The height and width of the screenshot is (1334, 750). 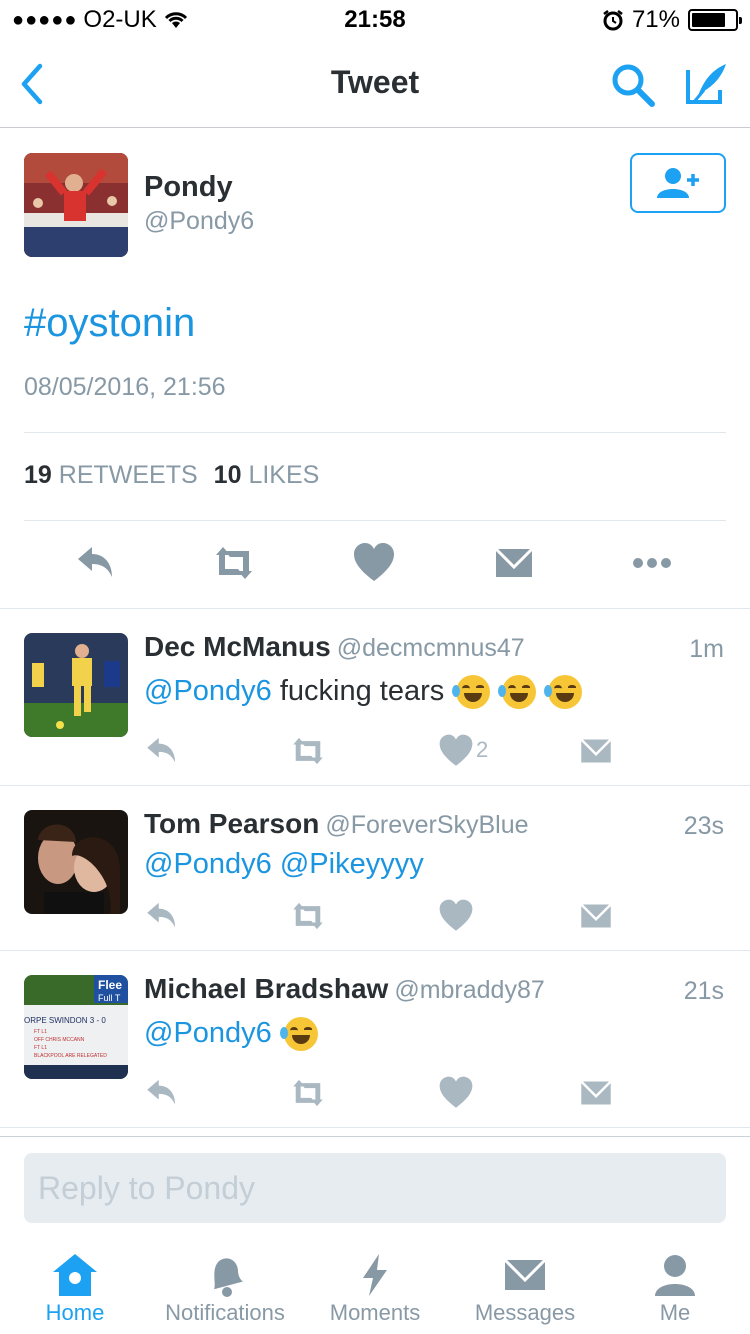 I want to click on avatar-tv-sub: Full T, so click(x=109, y=998).